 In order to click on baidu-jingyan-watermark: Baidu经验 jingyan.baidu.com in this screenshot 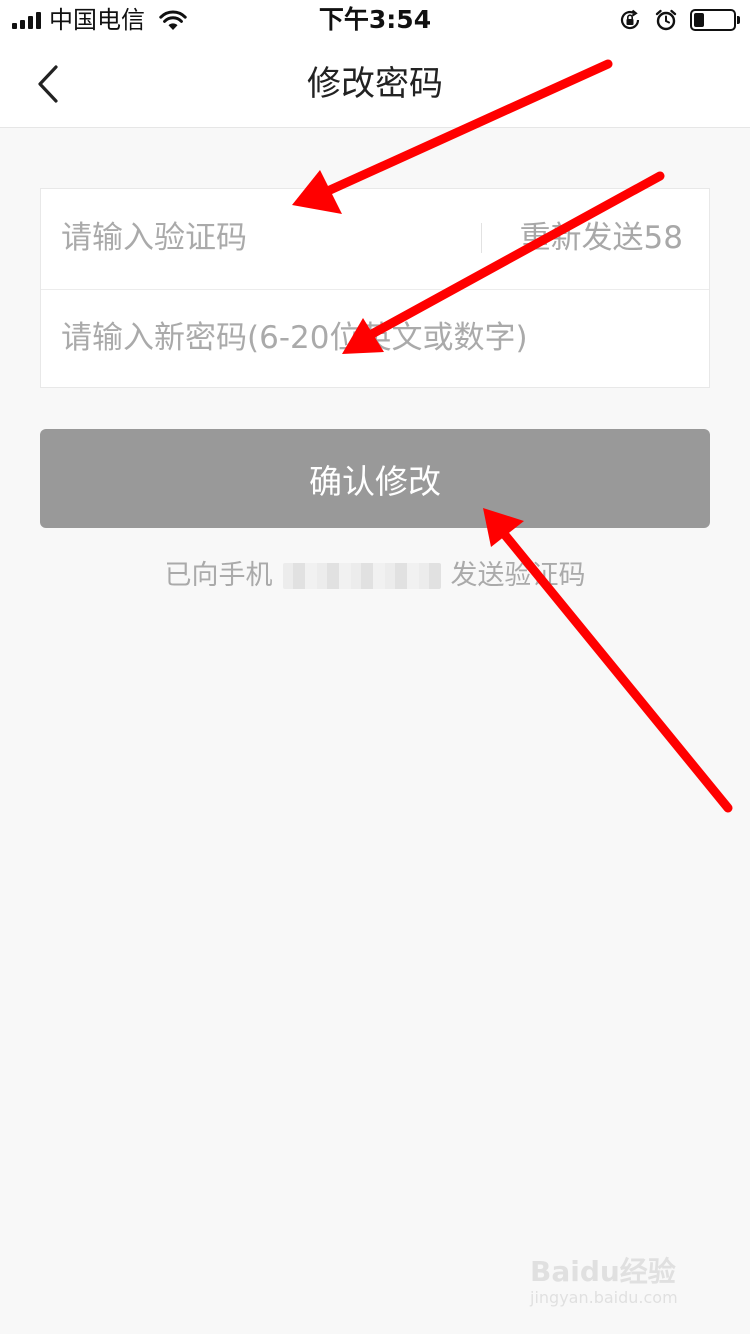, I will do `click(620, 1286)`.